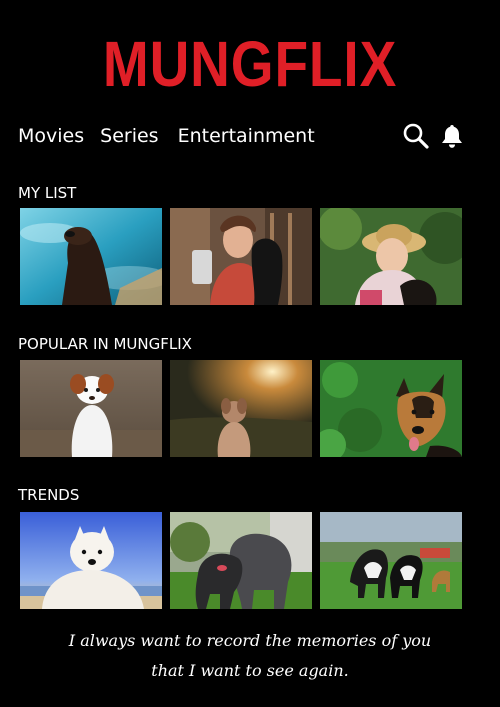 This screenshot has width=500, height=707. What do you see at coordinates (246, 136) in the screenshot?
I see `nav-item-entertainment: Entertainment` at bounding box center [246, 136].